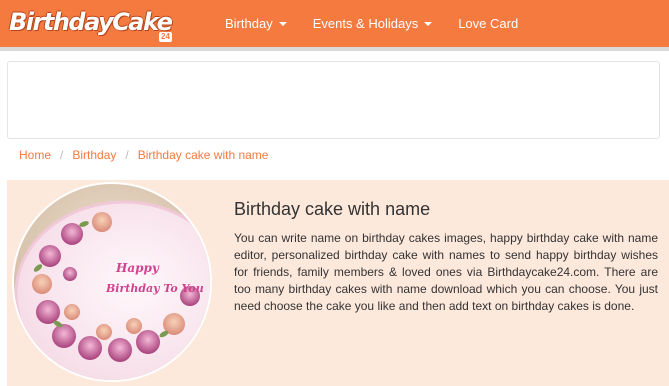  What do you see at coordinates (203, 155) in the screenshot?
I see `breadcrumb-current: Birthday cake with name` at bounding box center [203, 155].